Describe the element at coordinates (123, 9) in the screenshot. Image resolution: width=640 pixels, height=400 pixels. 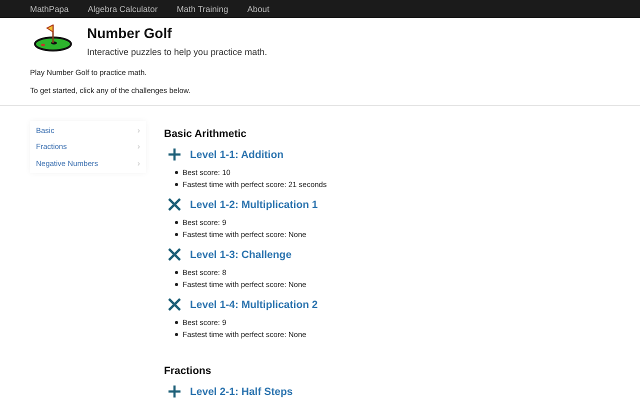
I see `nav-link: Algebra Calculator` at that location.